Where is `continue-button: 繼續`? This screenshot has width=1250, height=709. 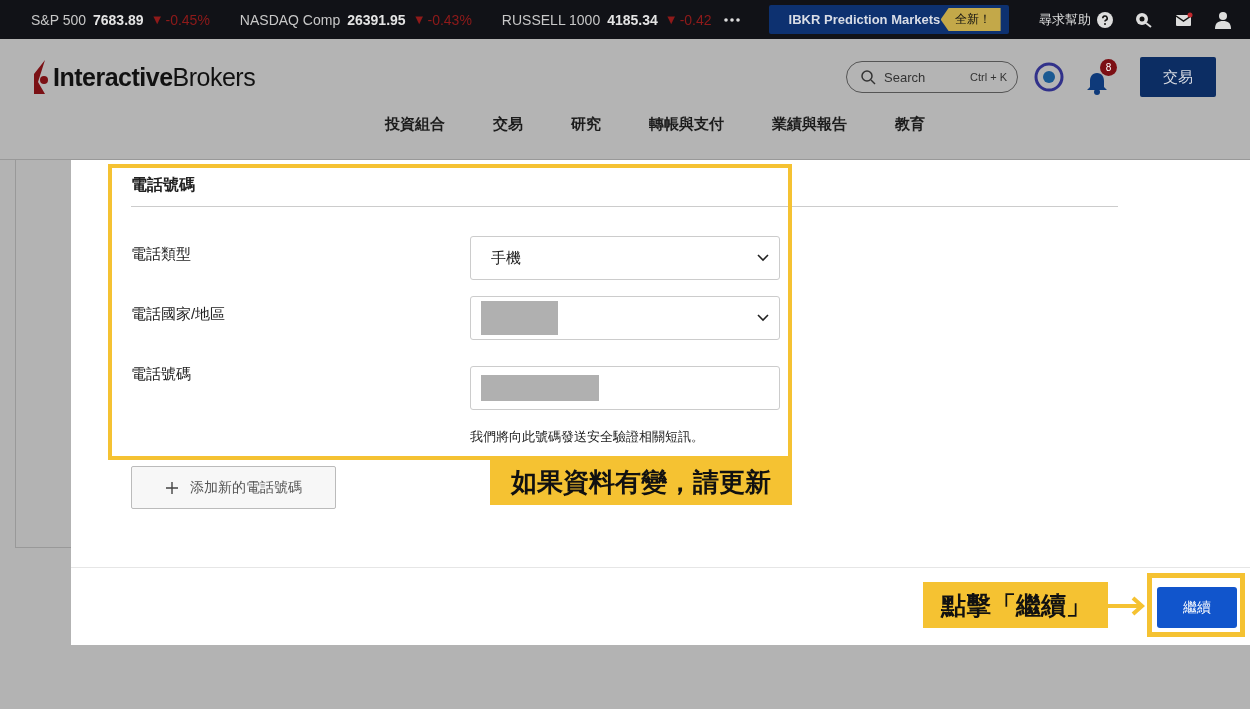 continue-button: 繼續 is located at coordinates (1197, 607).